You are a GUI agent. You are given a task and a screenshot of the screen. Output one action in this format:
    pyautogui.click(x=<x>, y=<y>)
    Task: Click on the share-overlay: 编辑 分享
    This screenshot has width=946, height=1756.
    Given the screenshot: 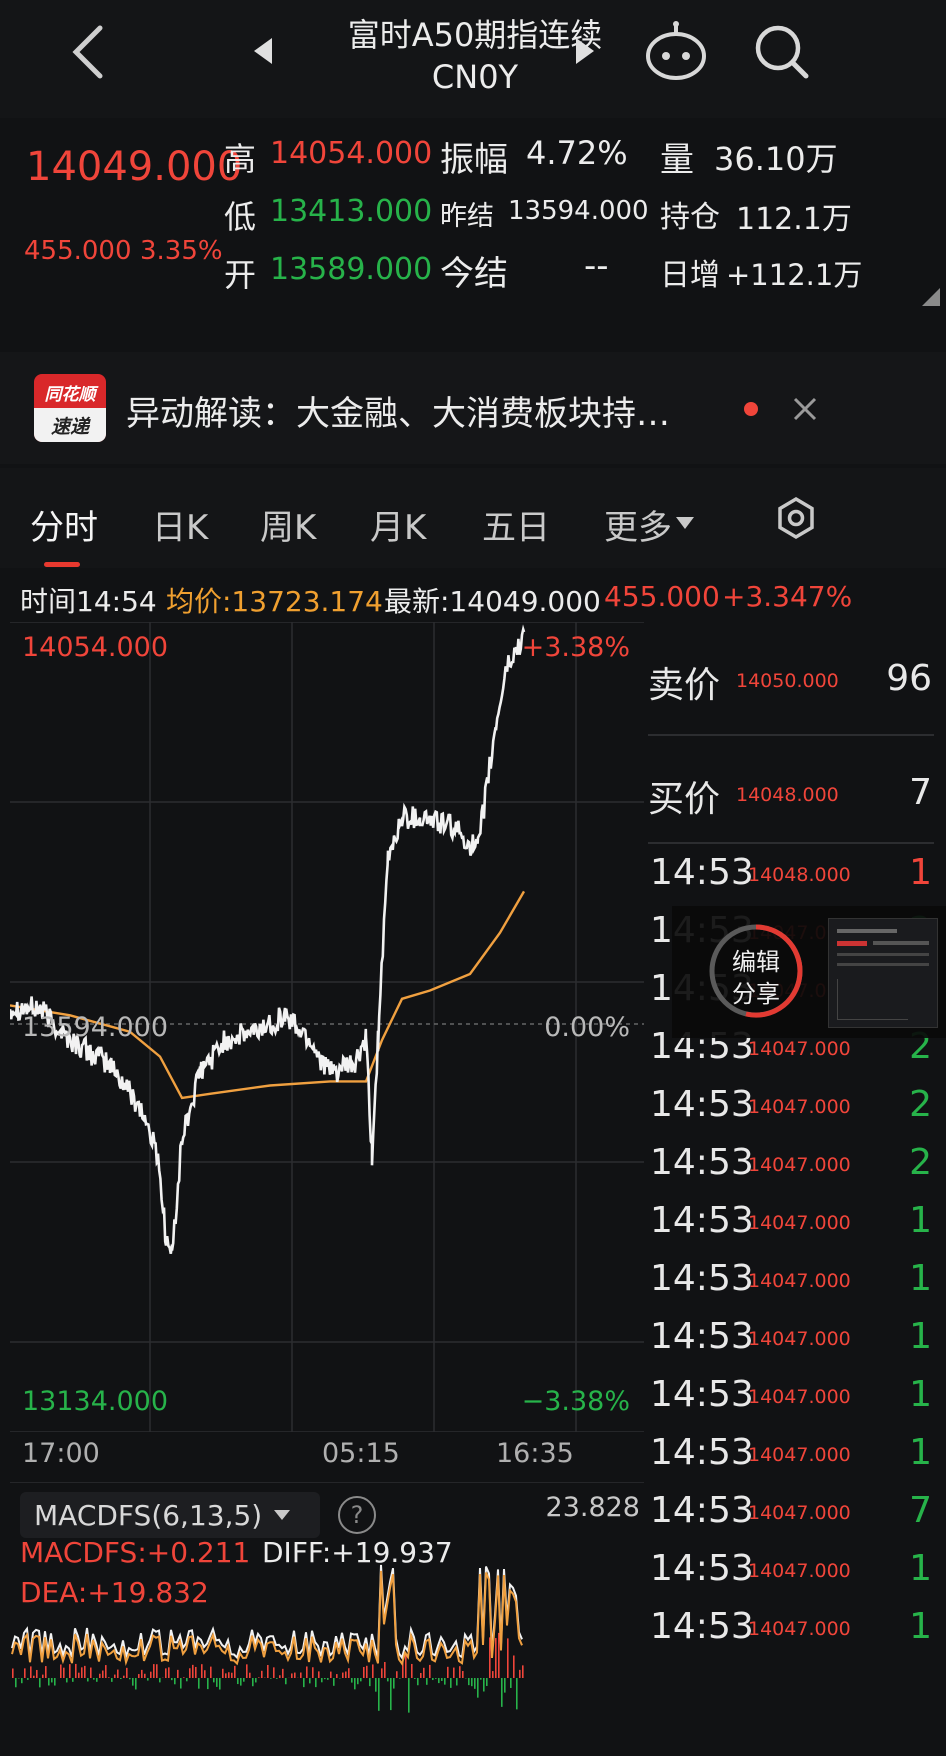 What is the action you would take?
    pyautogui.click(x=809, y=972)
    